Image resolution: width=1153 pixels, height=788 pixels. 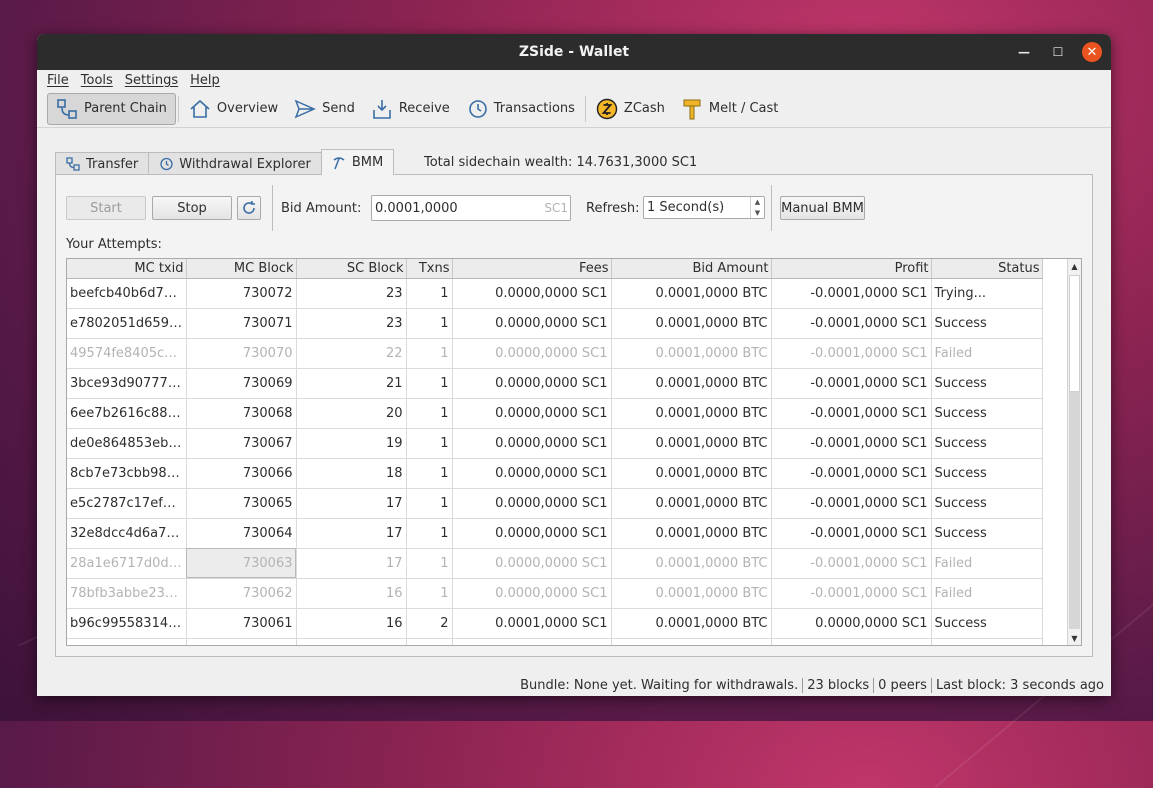 What do you see at coordinates (351, 473) in the screenshot?
I see `cell-sc-block: 18` at bounding box center [351, 473].